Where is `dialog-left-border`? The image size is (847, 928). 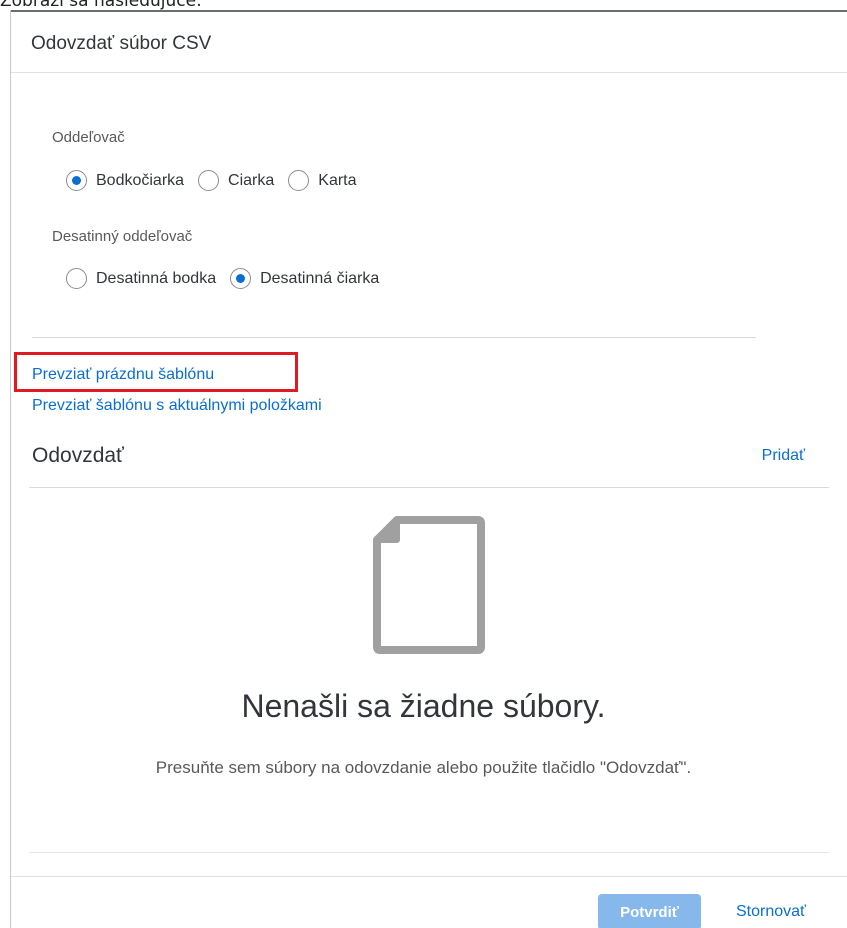
dialog-left-border is located at coordinates (10, 469).